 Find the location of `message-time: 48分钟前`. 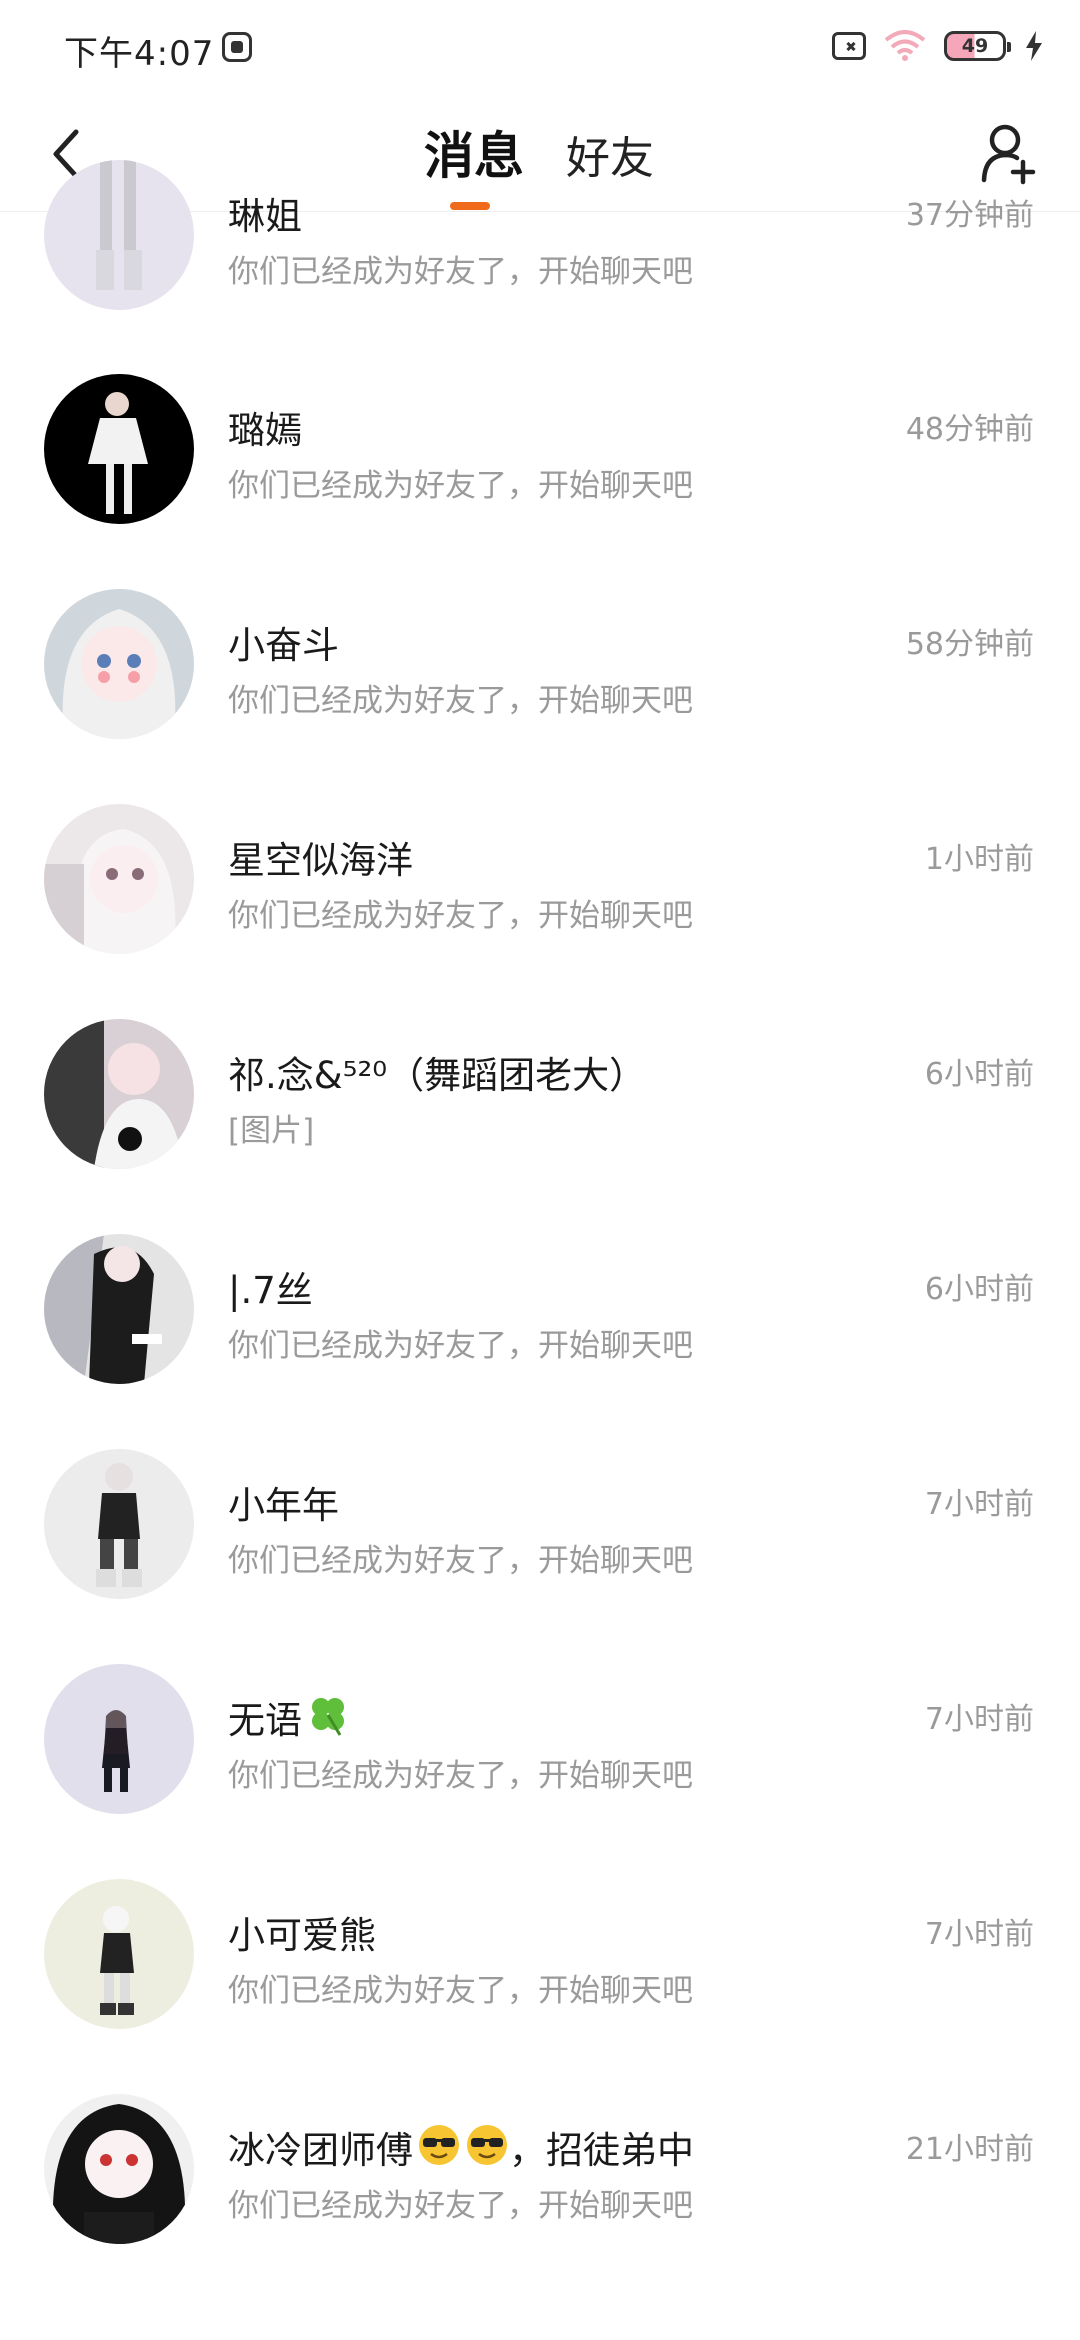

message-time: 48分钟前 is located at coordinates (969, 429).